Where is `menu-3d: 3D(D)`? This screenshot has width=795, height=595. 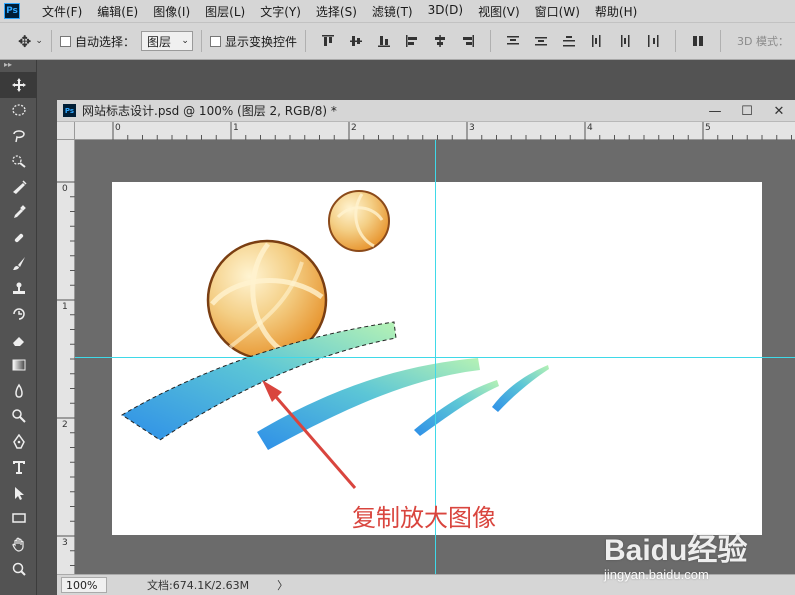 menu-3d: 3D(D) is located at coordinates (445, 11).